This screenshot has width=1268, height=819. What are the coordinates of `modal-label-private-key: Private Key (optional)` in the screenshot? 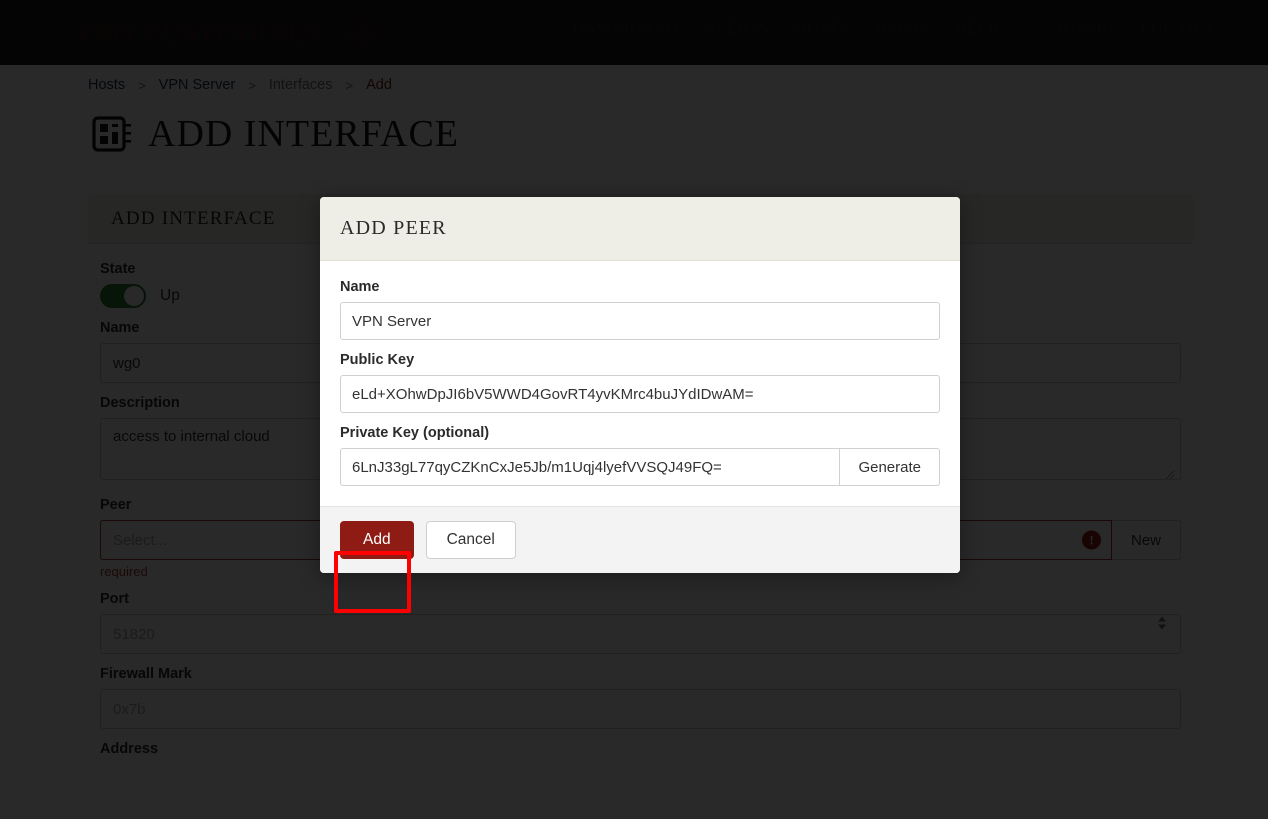 It's located at (415, 433).